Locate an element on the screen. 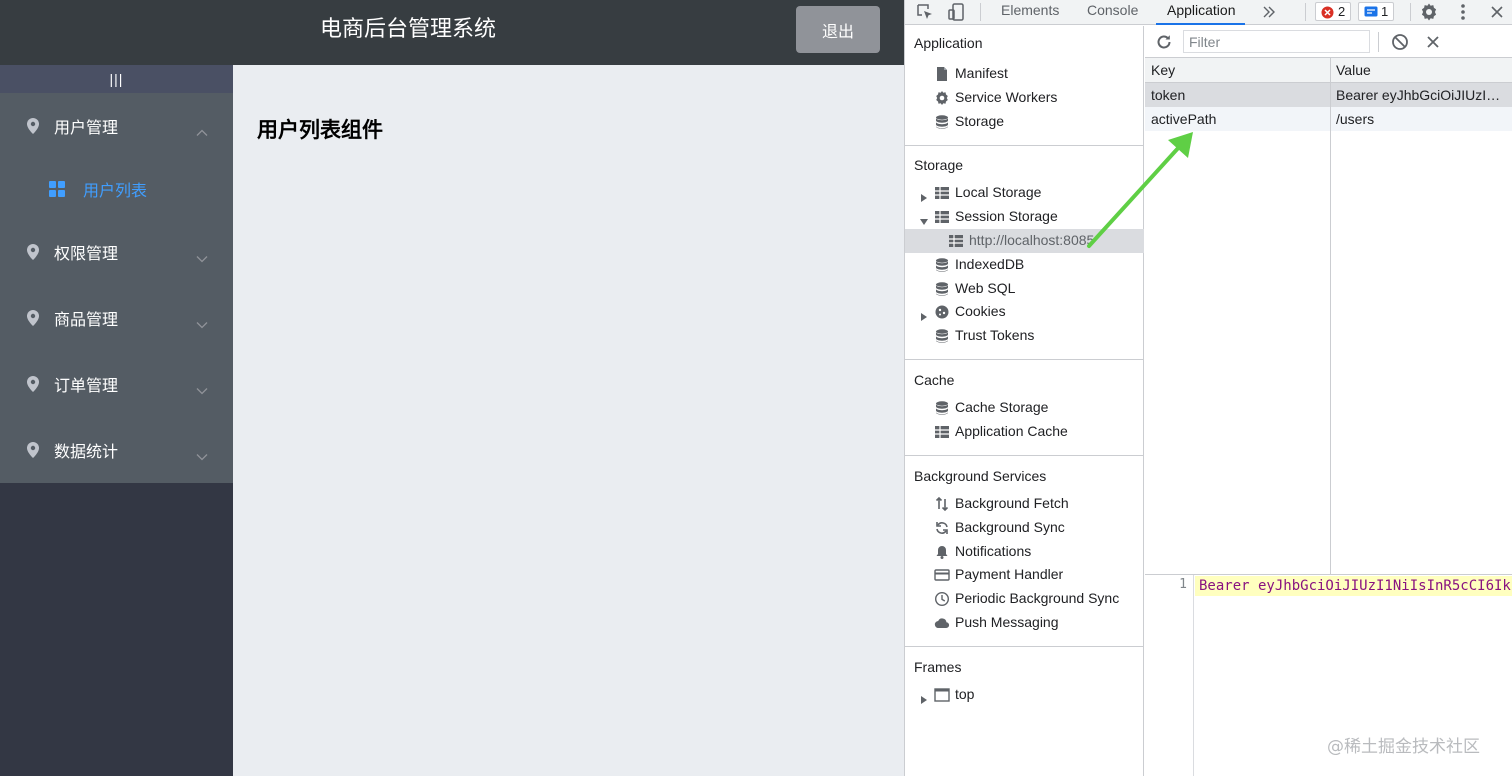 Image resolution: width=1512 pixels, height=776 pixels. line-gutter: 1 is located at coordinates (1169, 675).